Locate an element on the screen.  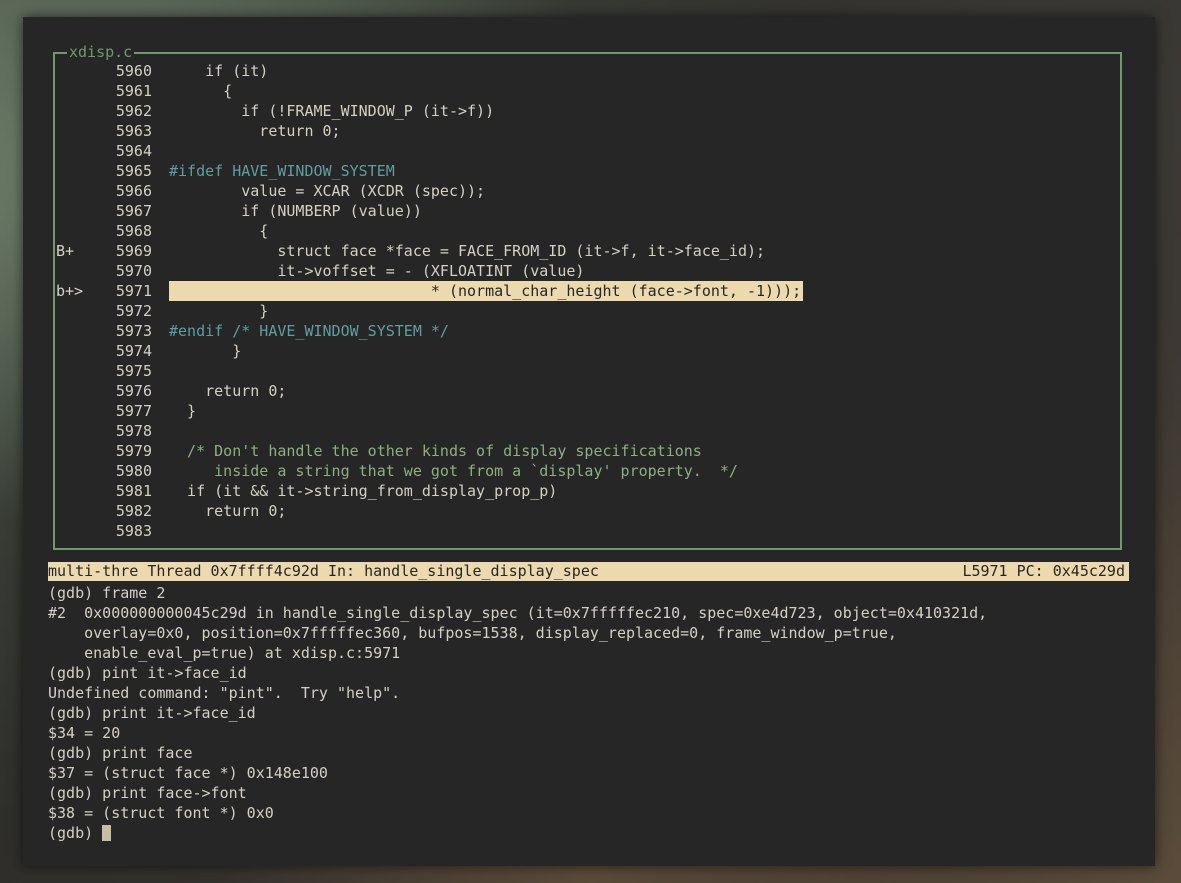
gdb-prompt-input: (gdb) is located at coordinates (80, 833).